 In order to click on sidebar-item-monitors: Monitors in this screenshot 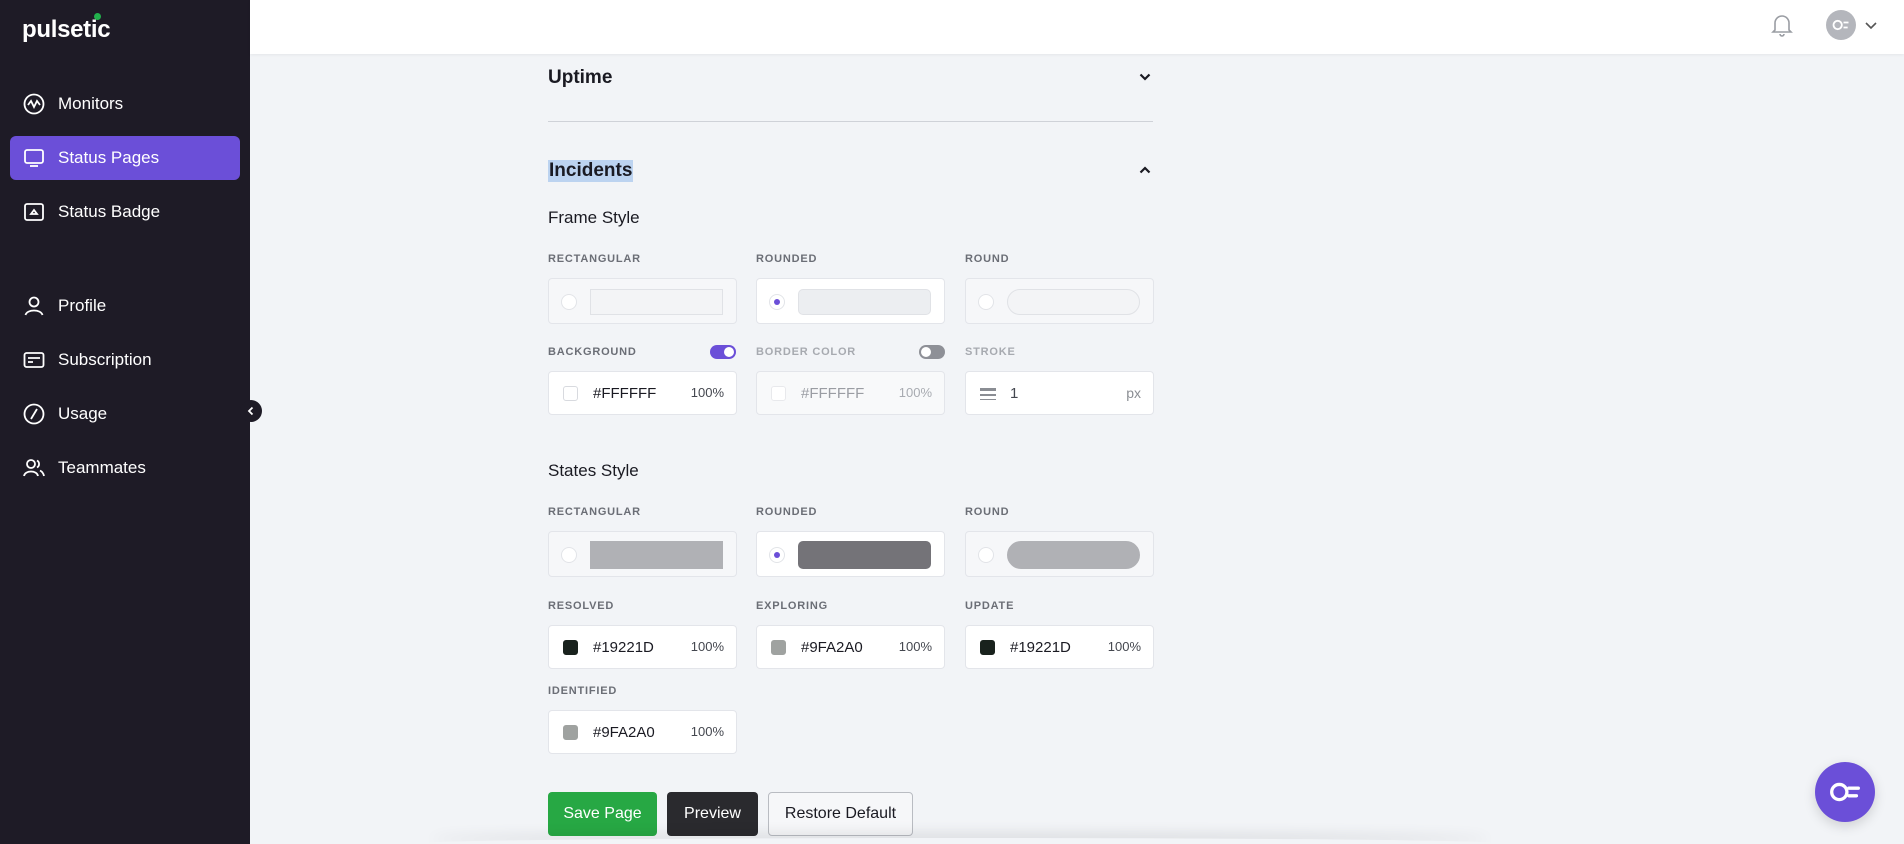, I will do `click(125, 104)`.